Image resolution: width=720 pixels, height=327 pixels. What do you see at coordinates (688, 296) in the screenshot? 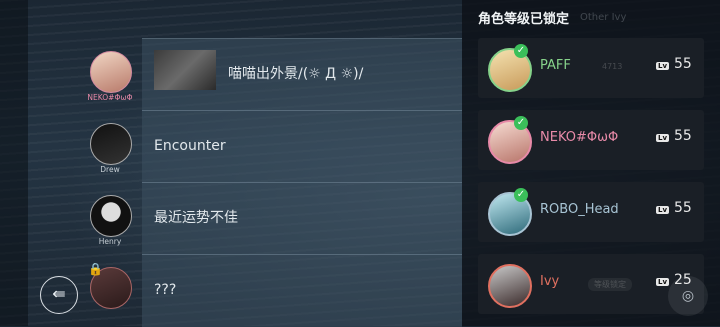
I see `chat-button: ◎` at bounding box center [688, 296].